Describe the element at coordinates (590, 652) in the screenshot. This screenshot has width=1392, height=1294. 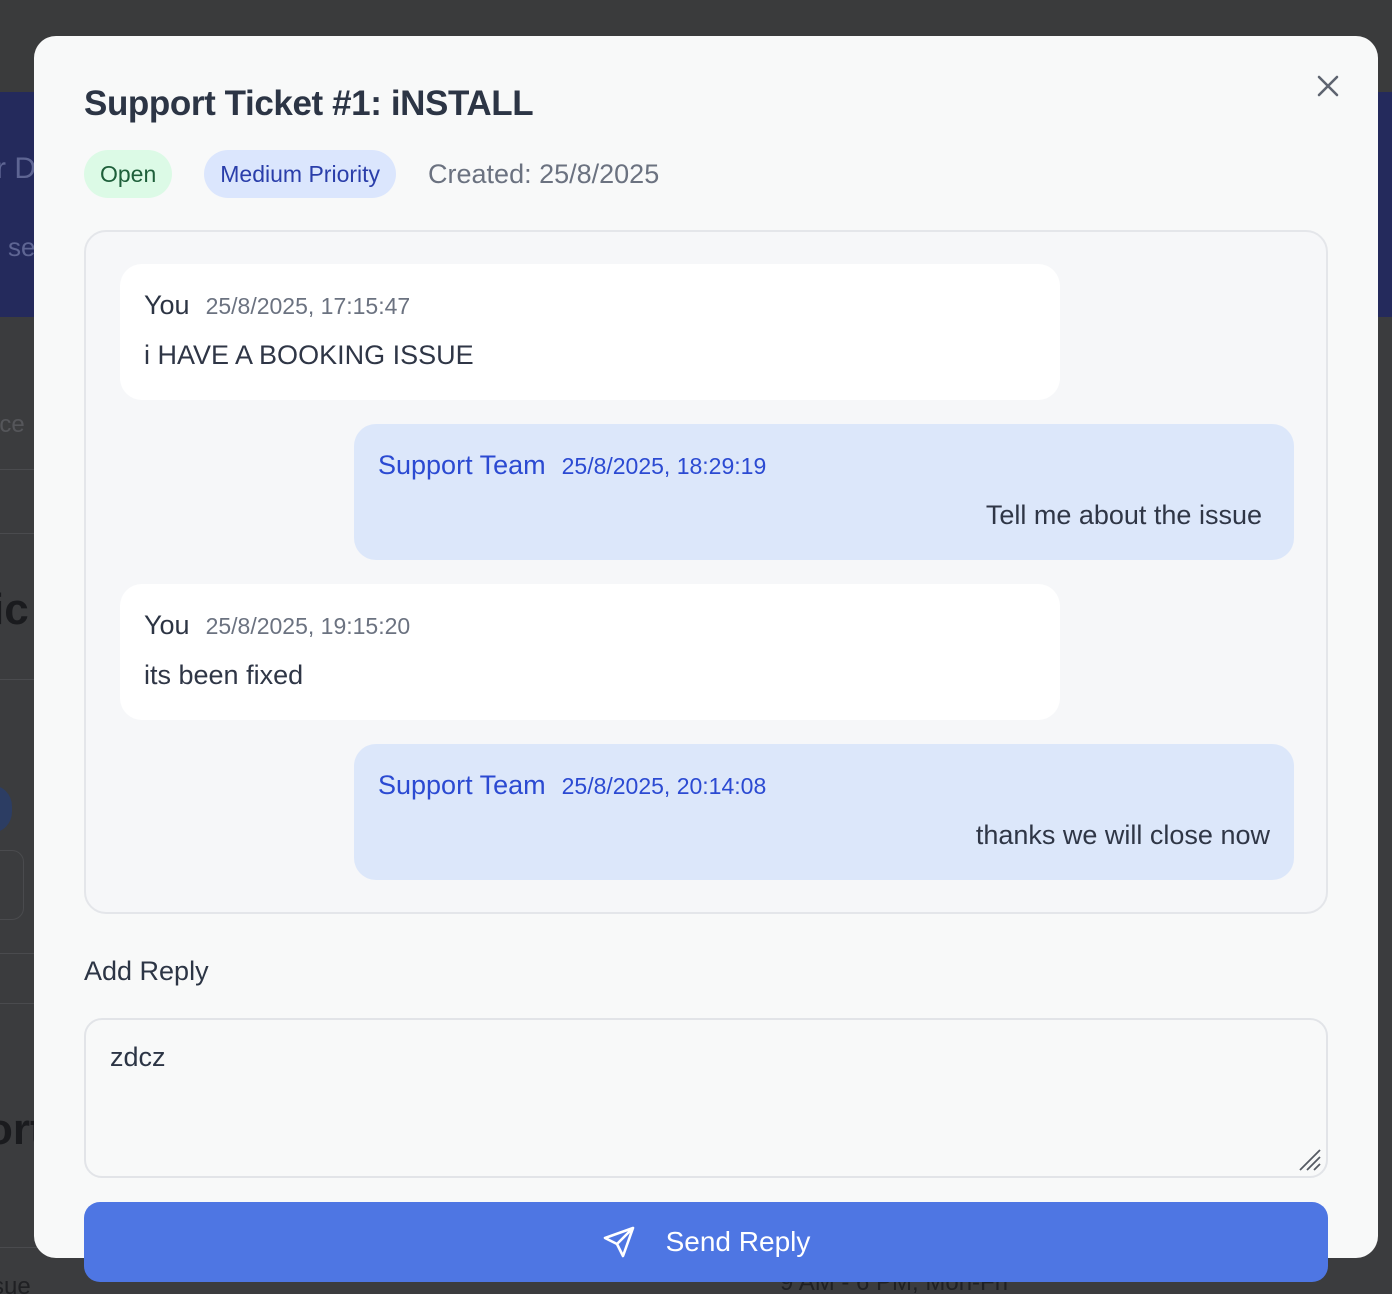
I see `message-user: You 25/8/2025, 19:15:20 its been fixed` at that location.